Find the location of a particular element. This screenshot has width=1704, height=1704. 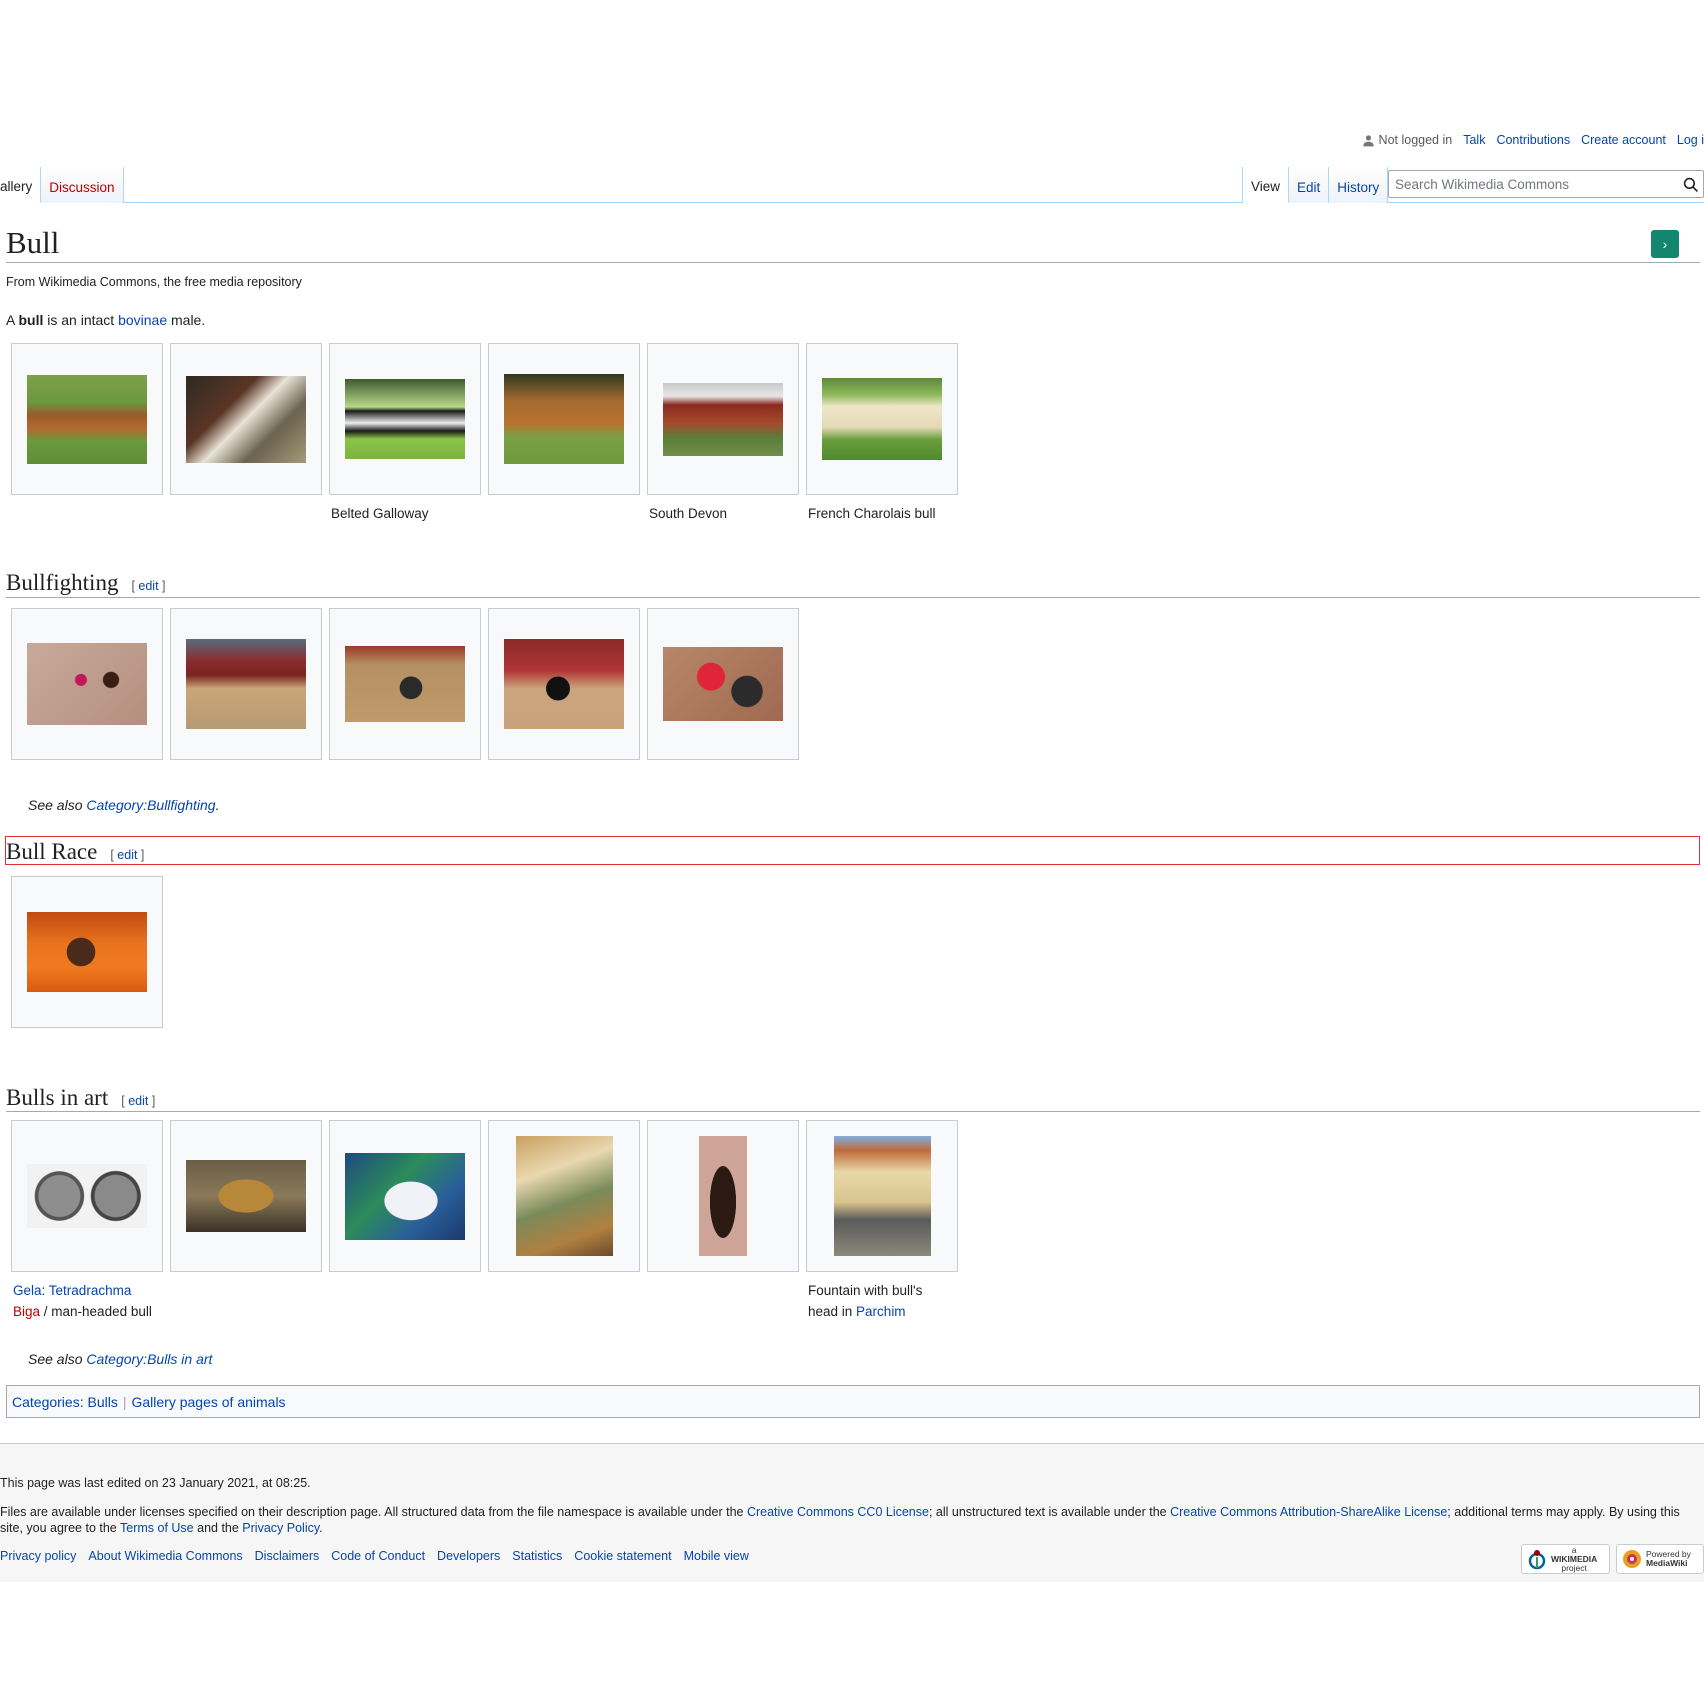

gallery-item: Belted Galloway is located at coordinates (405, 433).